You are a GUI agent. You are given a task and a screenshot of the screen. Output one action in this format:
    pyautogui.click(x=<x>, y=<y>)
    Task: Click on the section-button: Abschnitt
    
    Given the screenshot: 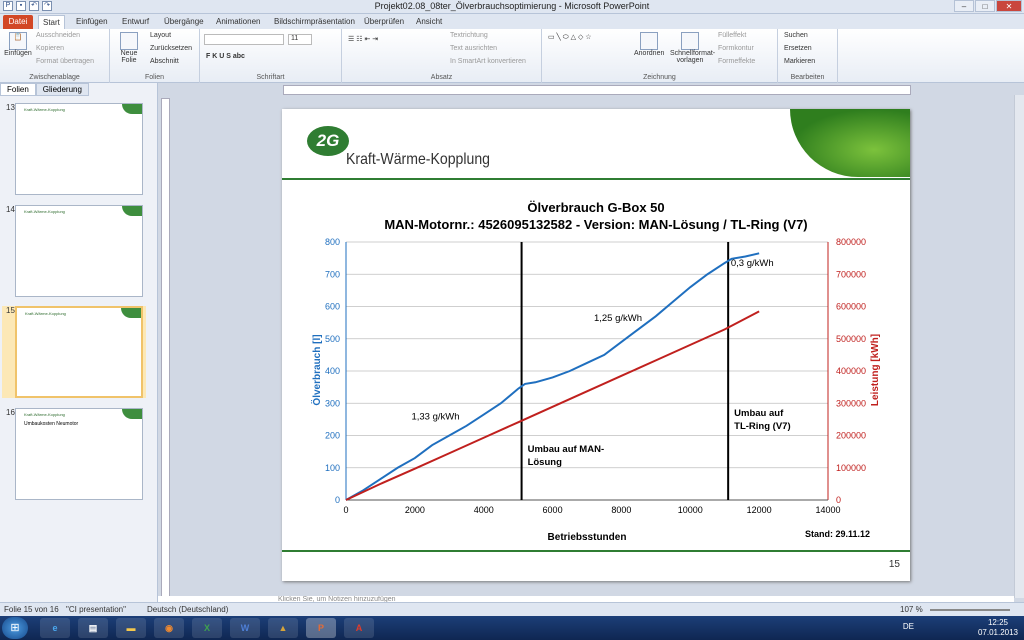 What is the action you would take?
    pyautogui.click(x=164, y=61)
    